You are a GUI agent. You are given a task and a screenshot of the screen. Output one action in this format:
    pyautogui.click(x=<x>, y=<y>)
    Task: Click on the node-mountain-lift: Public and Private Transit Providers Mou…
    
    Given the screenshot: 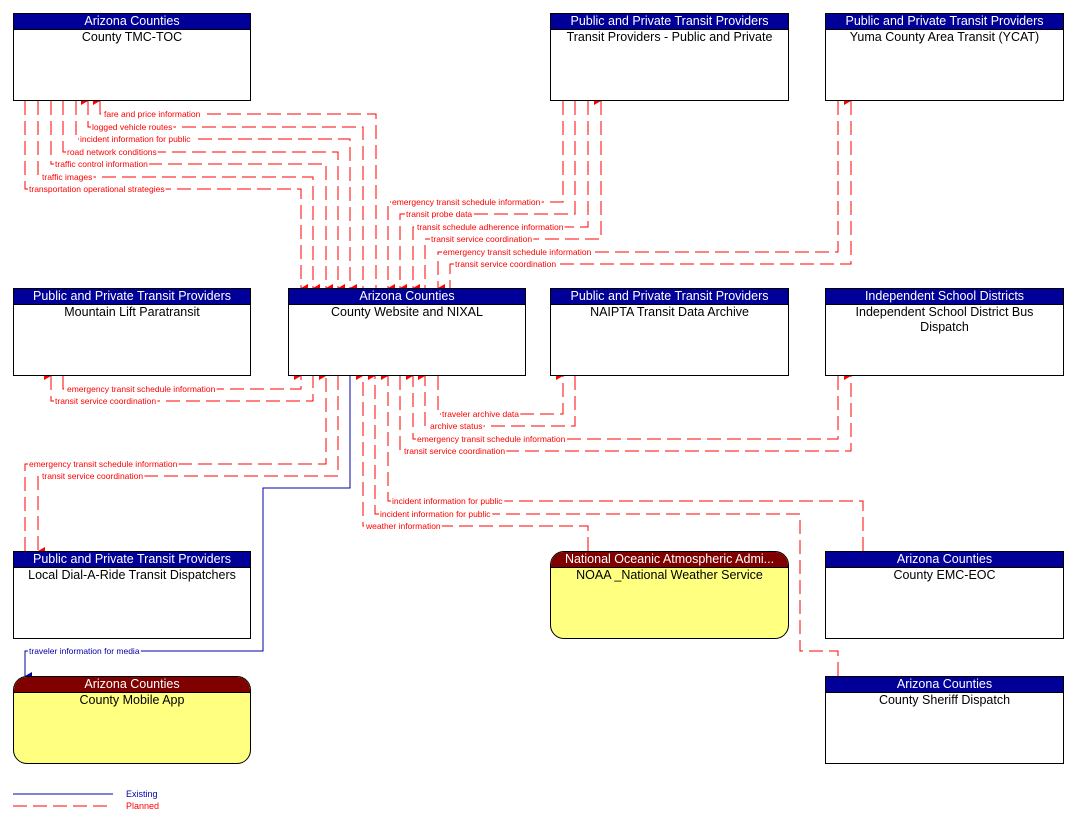 What is the action you would take?
    pyautogui.click(x=132, y=332)
    